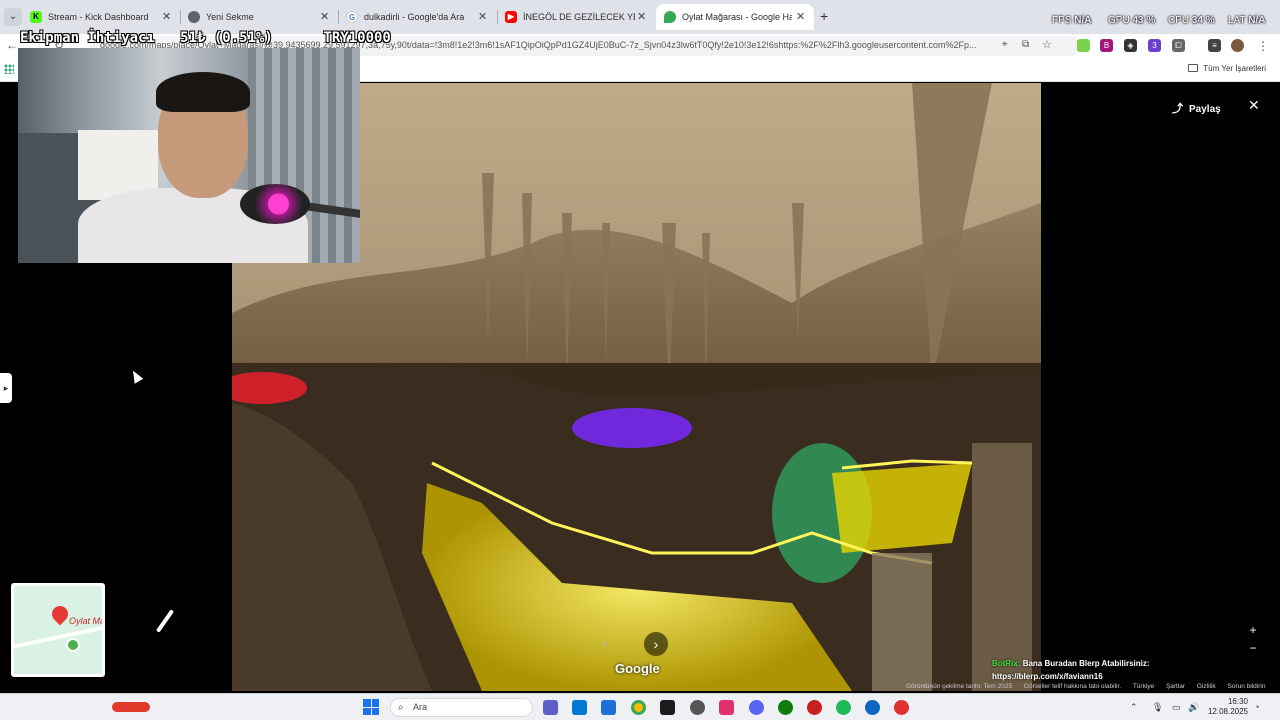 This screenshot has height=720, width=1280. I want to click on extension-puzzle-icon: ◈, so click(1130, 45).